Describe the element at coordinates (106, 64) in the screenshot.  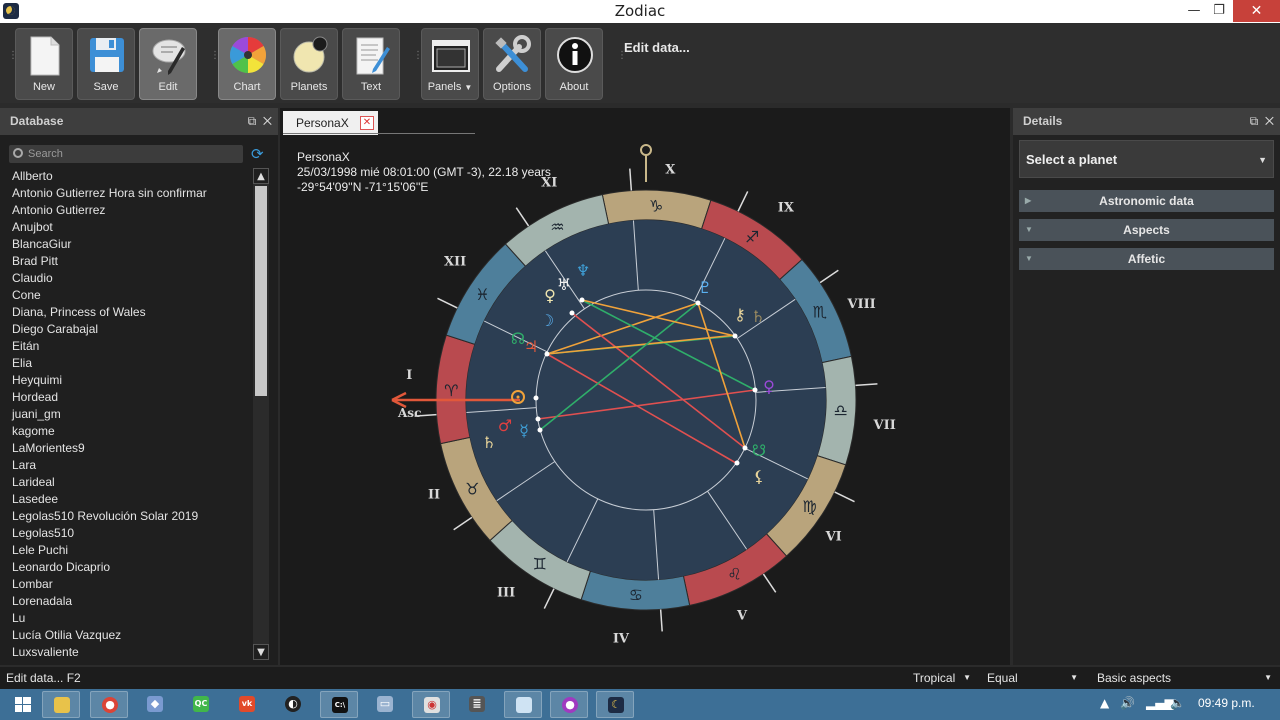
I see `save-button: Save` at that location.